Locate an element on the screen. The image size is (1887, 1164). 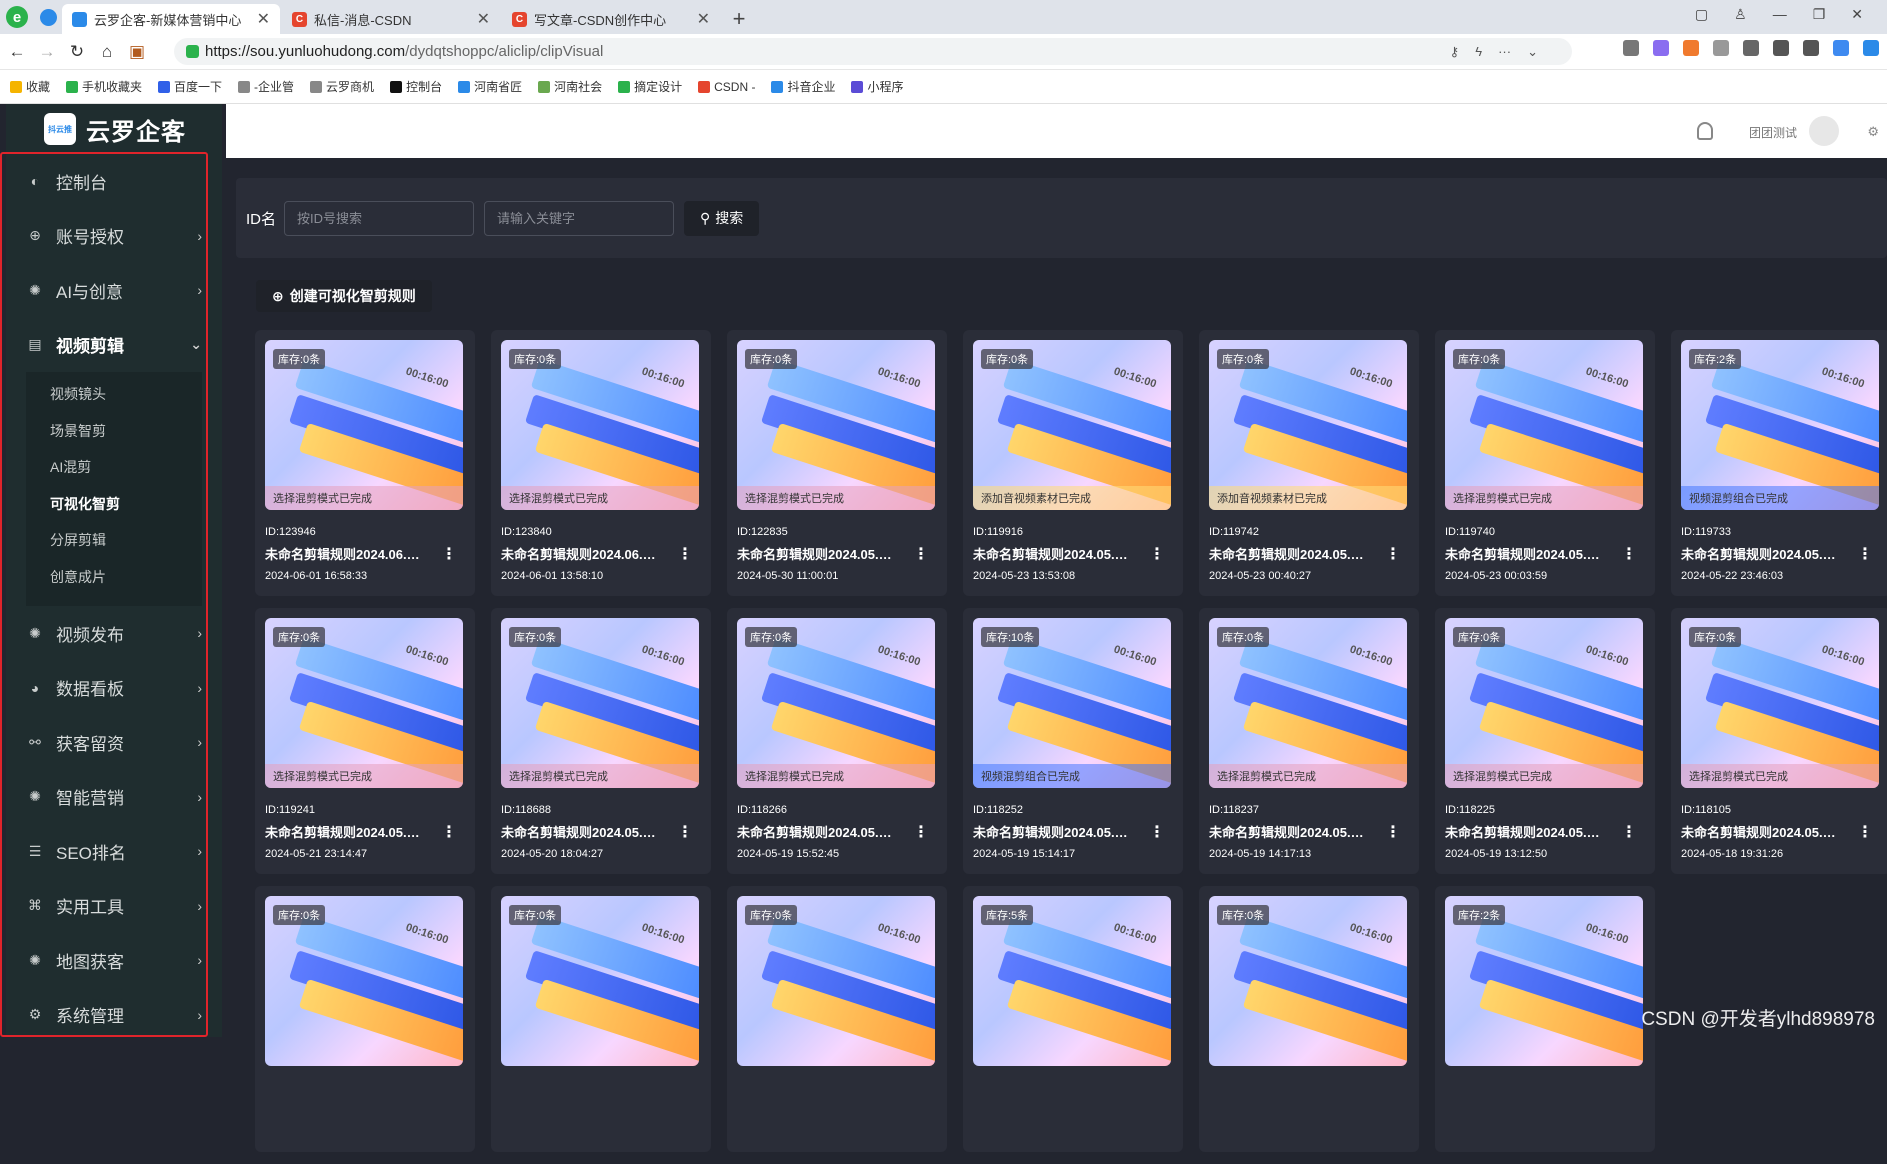
chevron-down-icon: ⌄ is located at coordinates (1532, 52).